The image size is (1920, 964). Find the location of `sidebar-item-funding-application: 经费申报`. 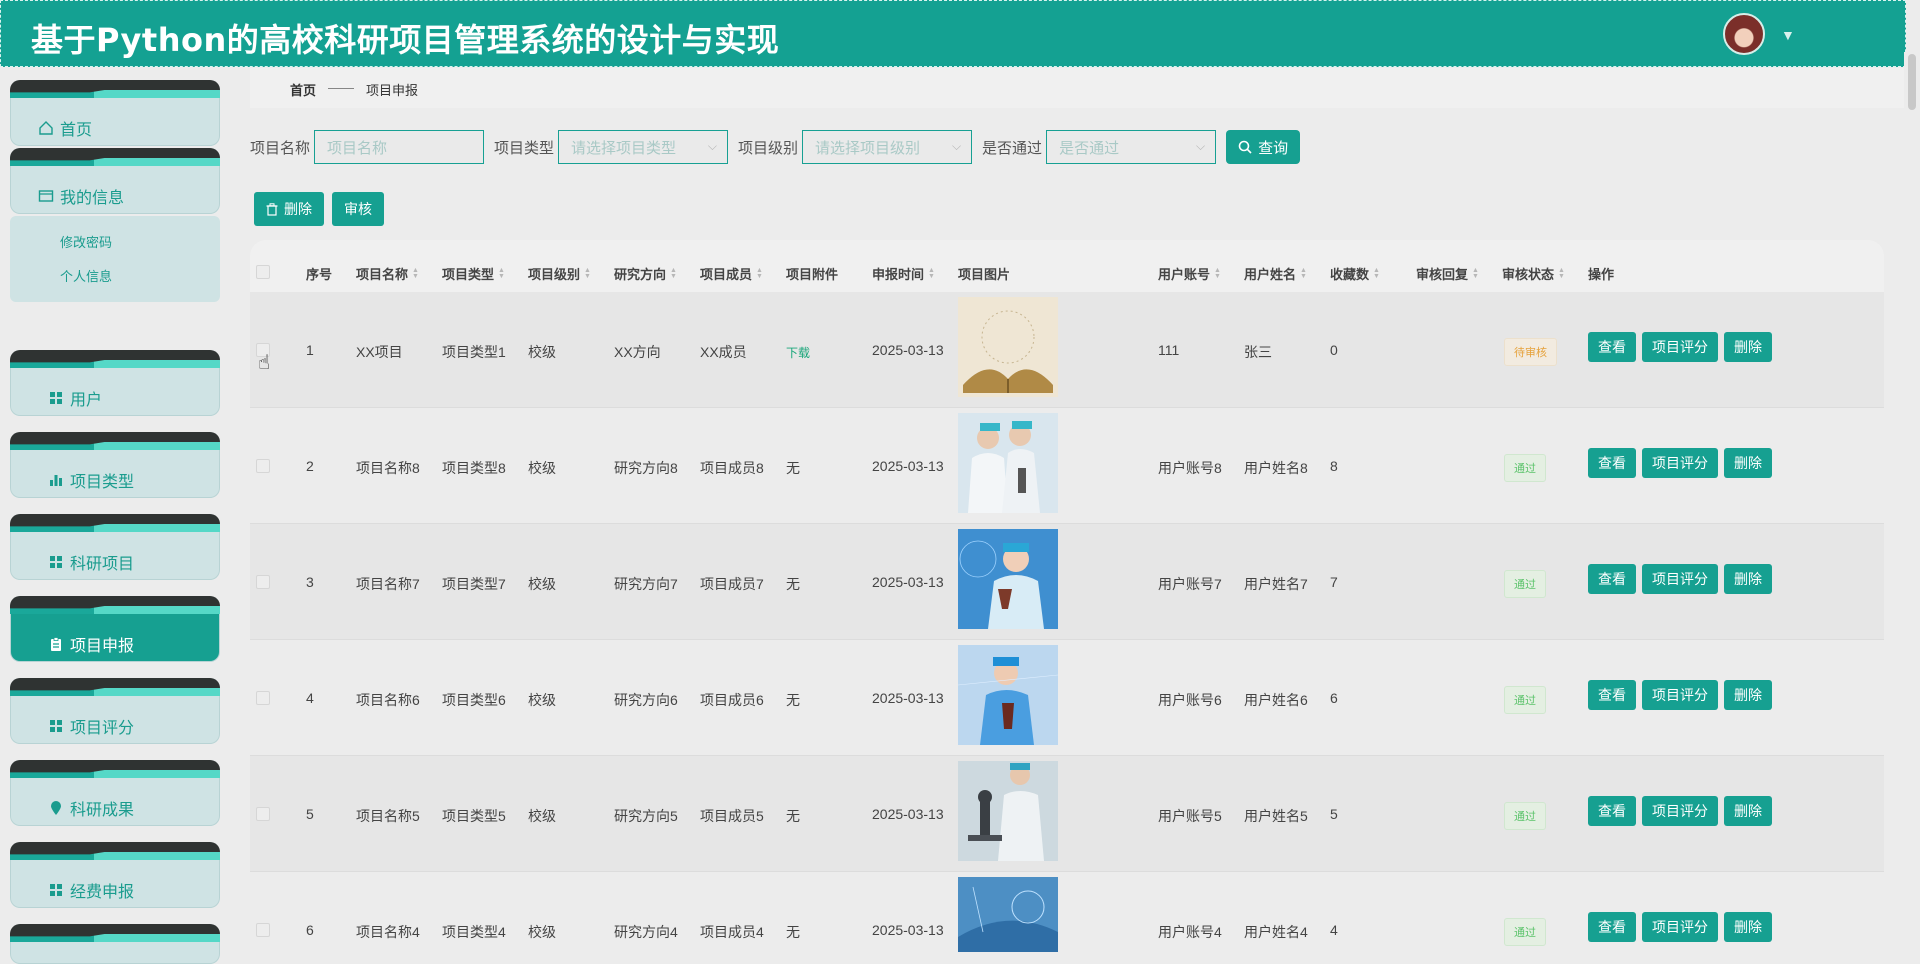

sidebar-item-funding-application: 经费申报 is located at coordinates (115, 875).